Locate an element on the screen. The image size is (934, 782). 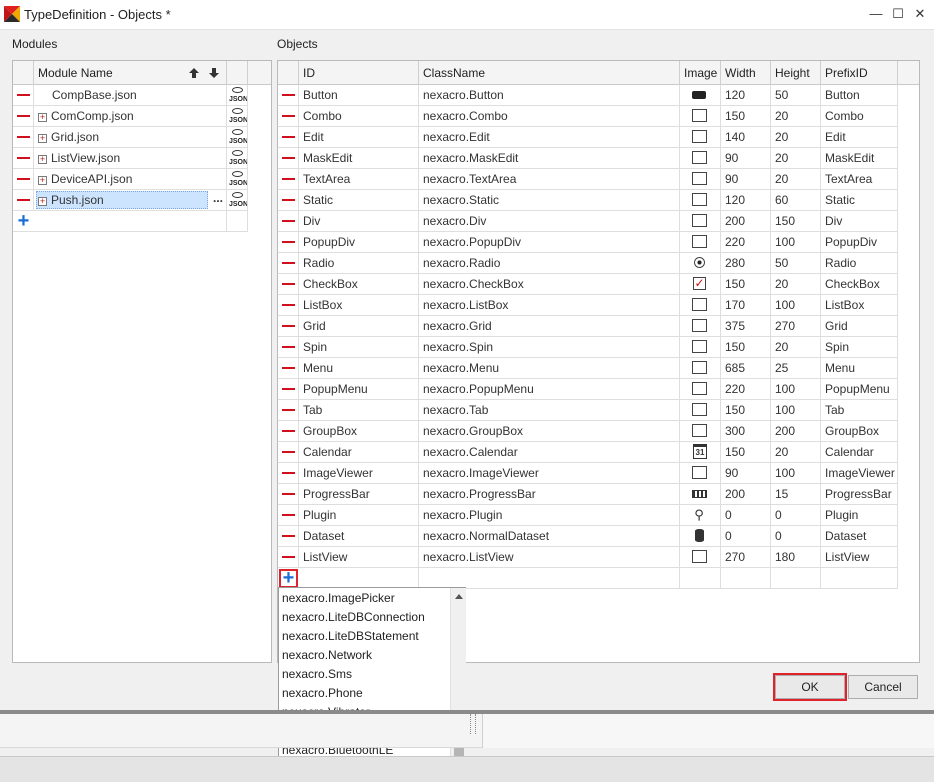
object-height-cell: 200 is located at coordinates (796, 431).